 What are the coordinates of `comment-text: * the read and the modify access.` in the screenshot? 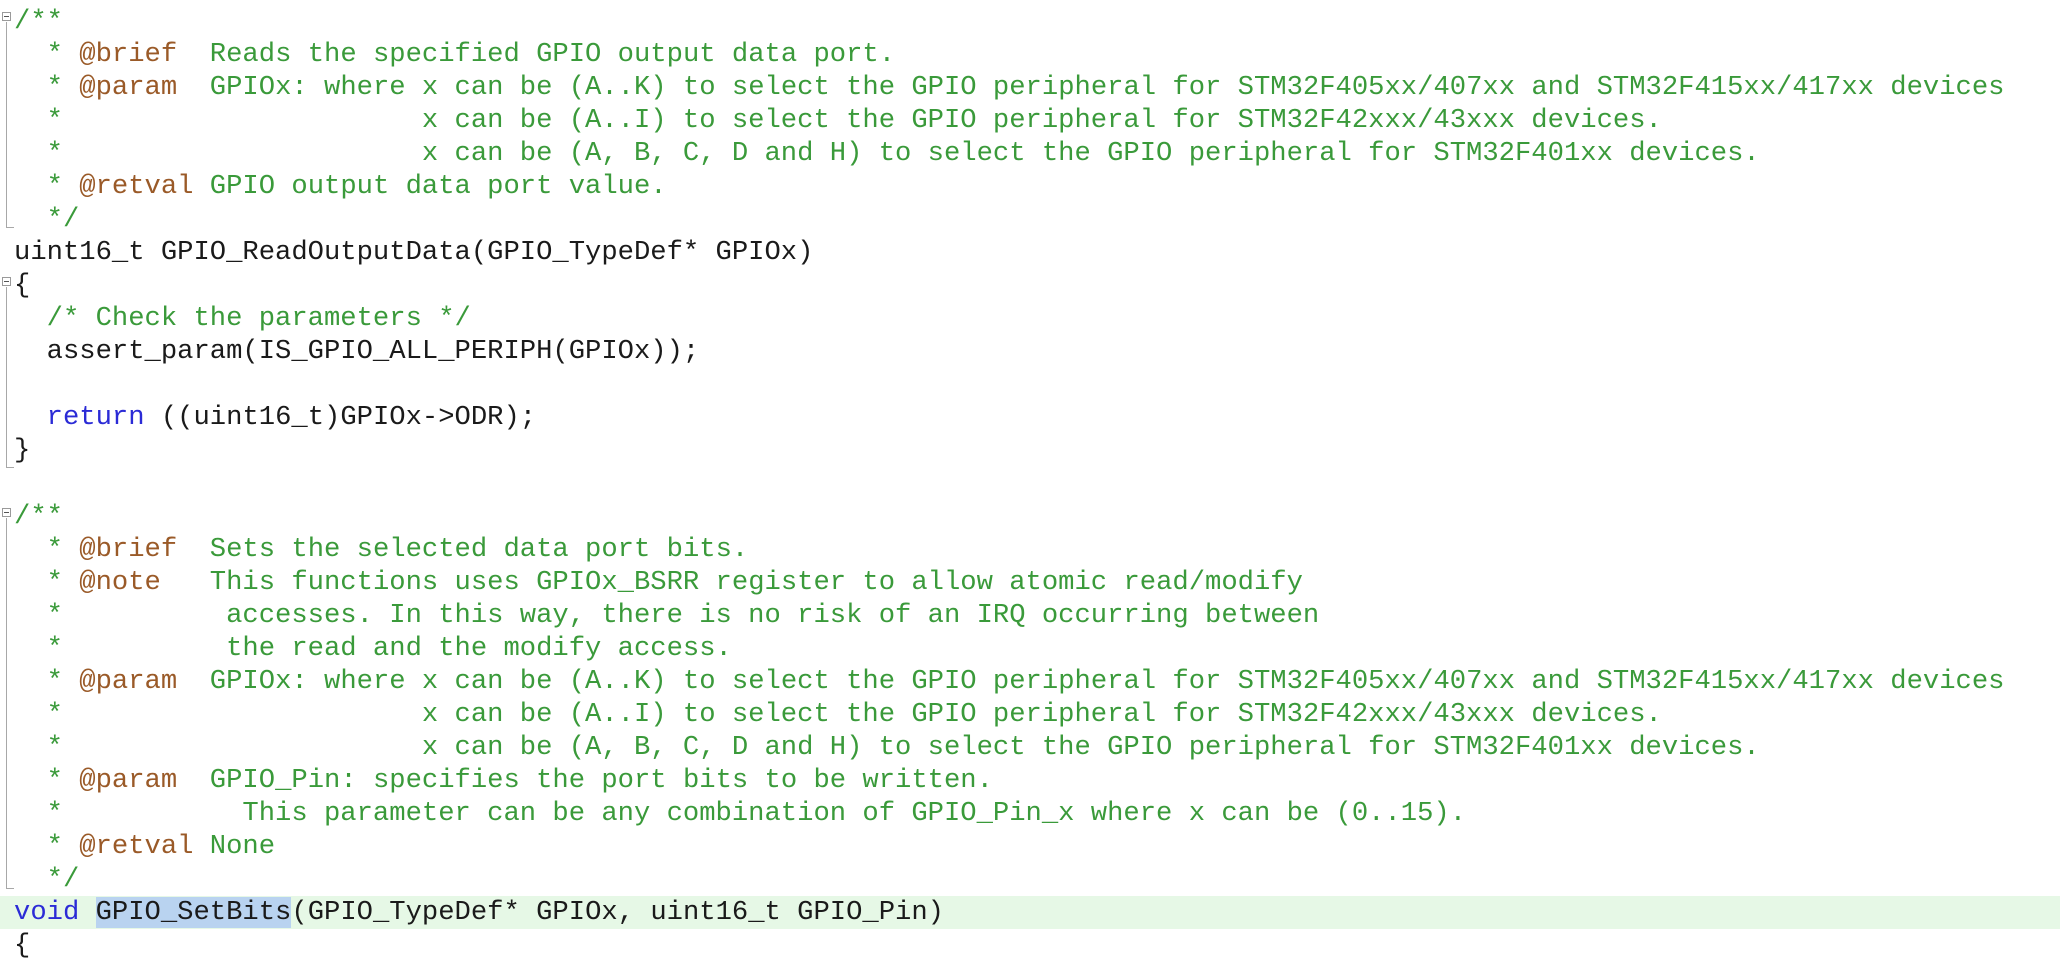 It's located at (373, 648).